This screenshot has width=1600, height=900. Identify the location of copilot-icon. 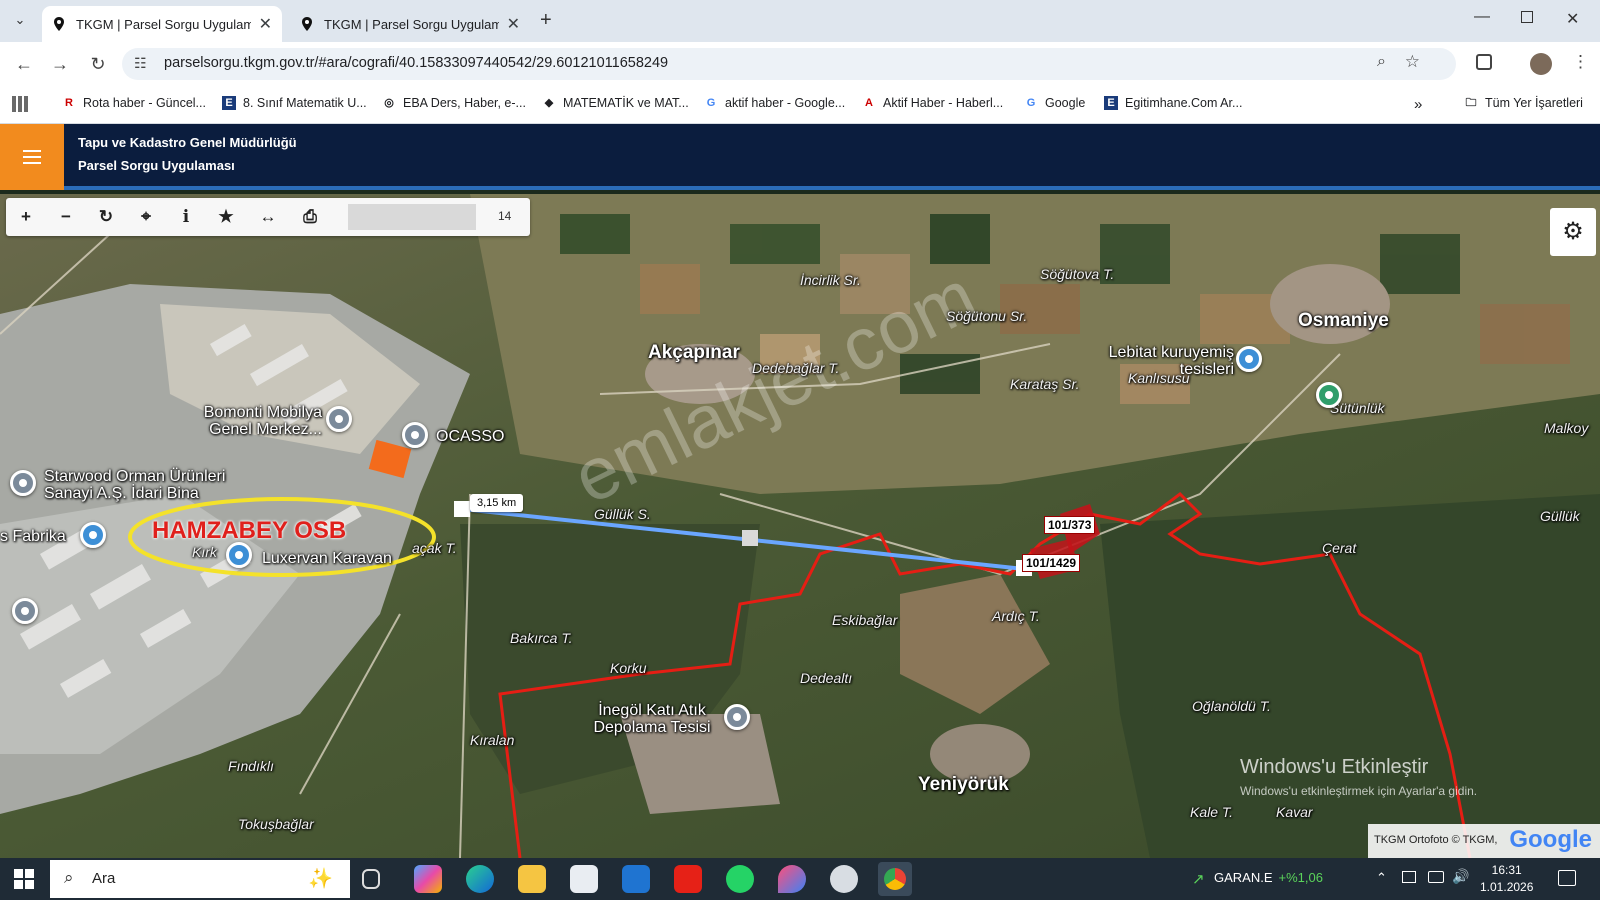
(428, 879).